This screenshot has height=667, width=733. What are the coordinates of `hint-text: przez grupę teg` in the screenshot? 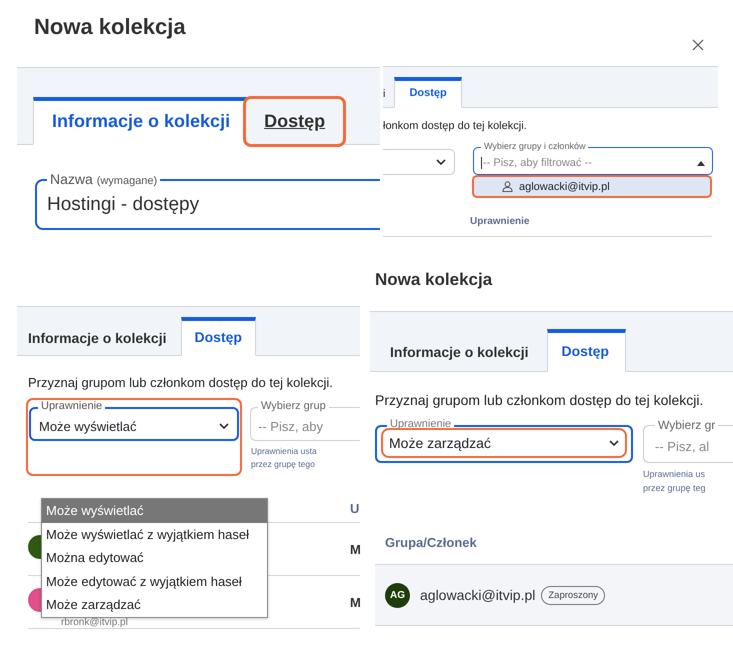 It's located at (675, 488).